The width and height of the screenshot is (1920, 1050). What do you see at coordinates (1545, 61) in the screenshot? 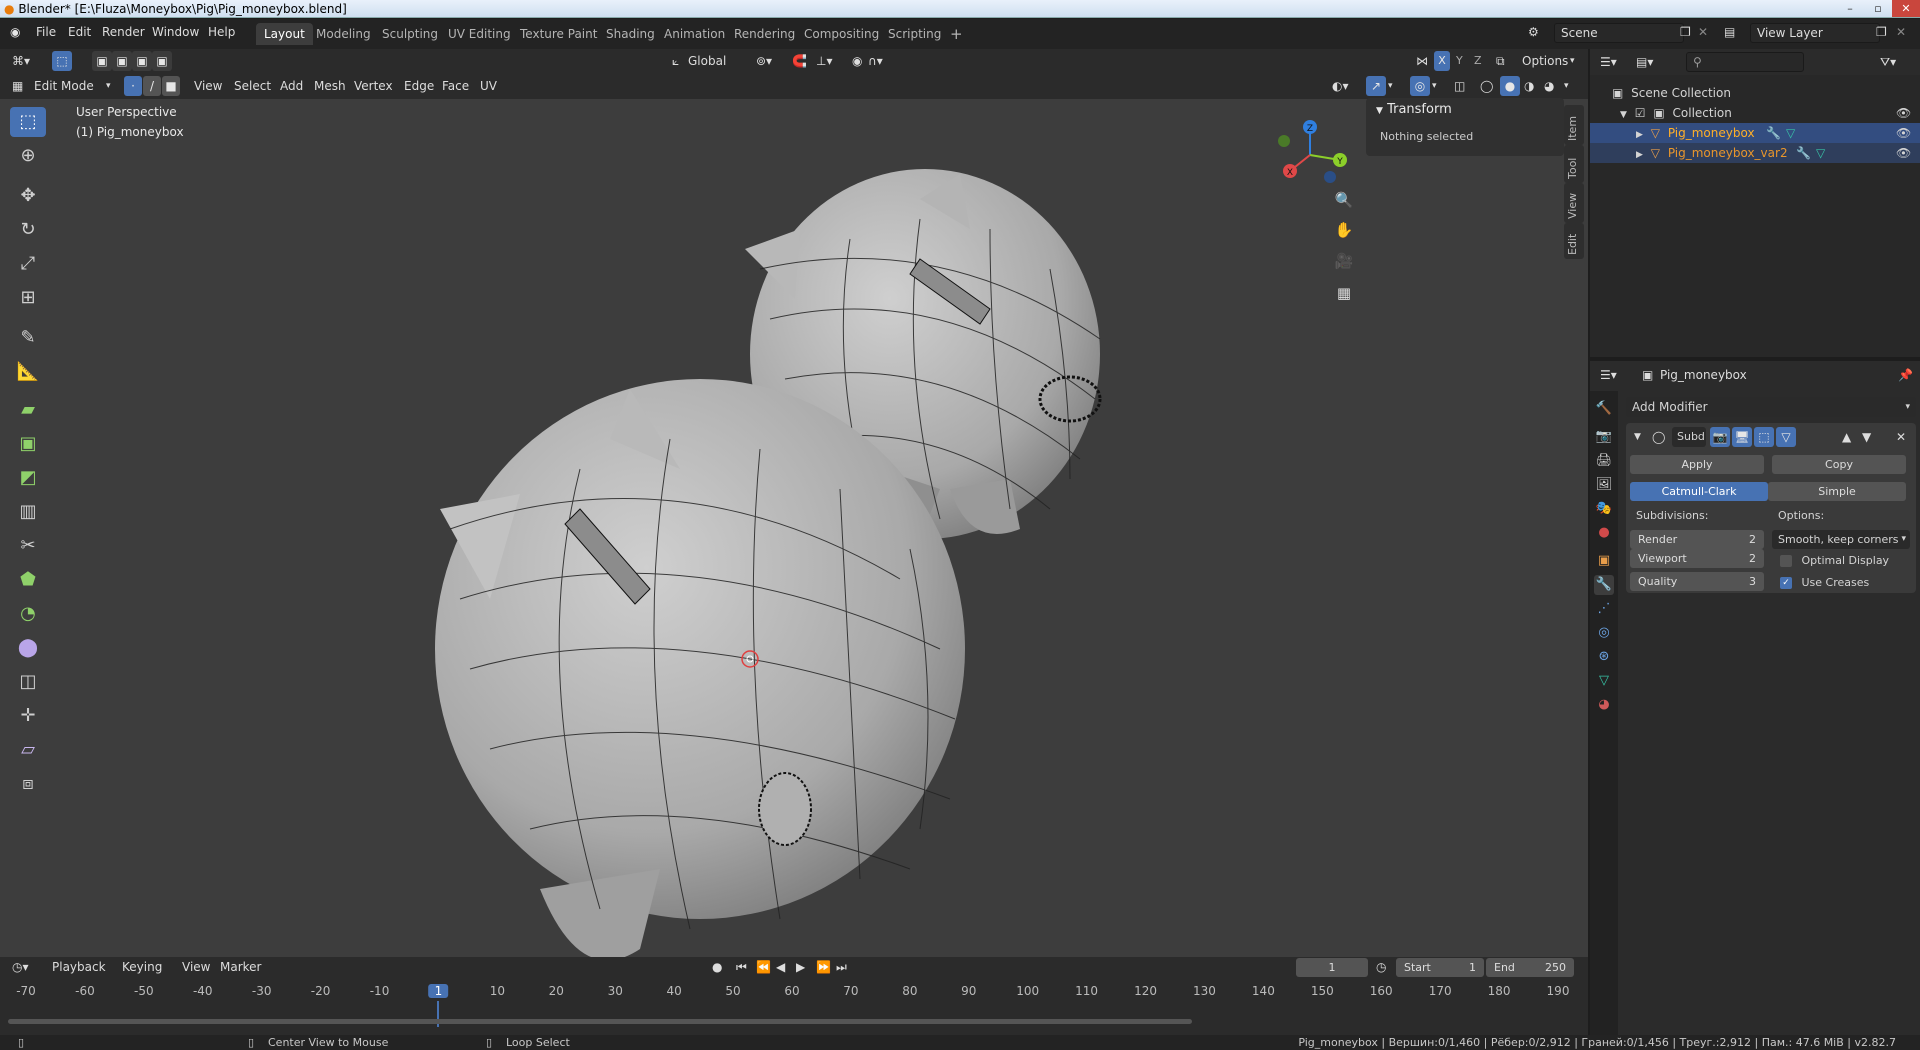
I see `options-dropdown: Options` at bounding box center [1545, 61].